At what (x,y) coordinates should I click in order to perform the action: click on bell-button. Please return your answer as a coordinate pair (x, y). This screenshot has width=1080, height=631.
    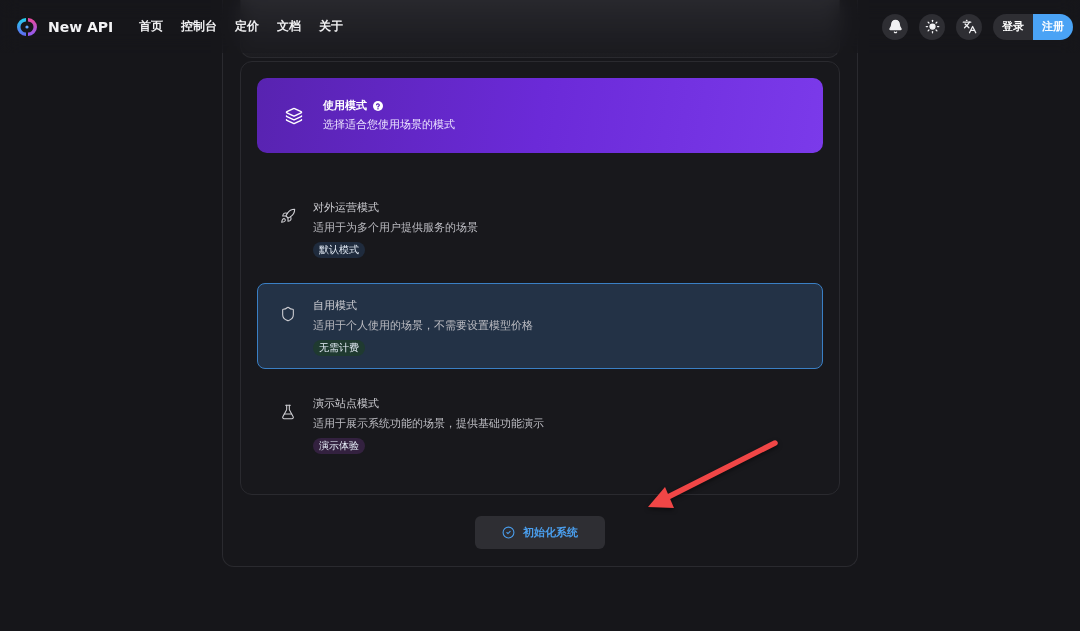
    Looking at the image, I should click on (895, 26).